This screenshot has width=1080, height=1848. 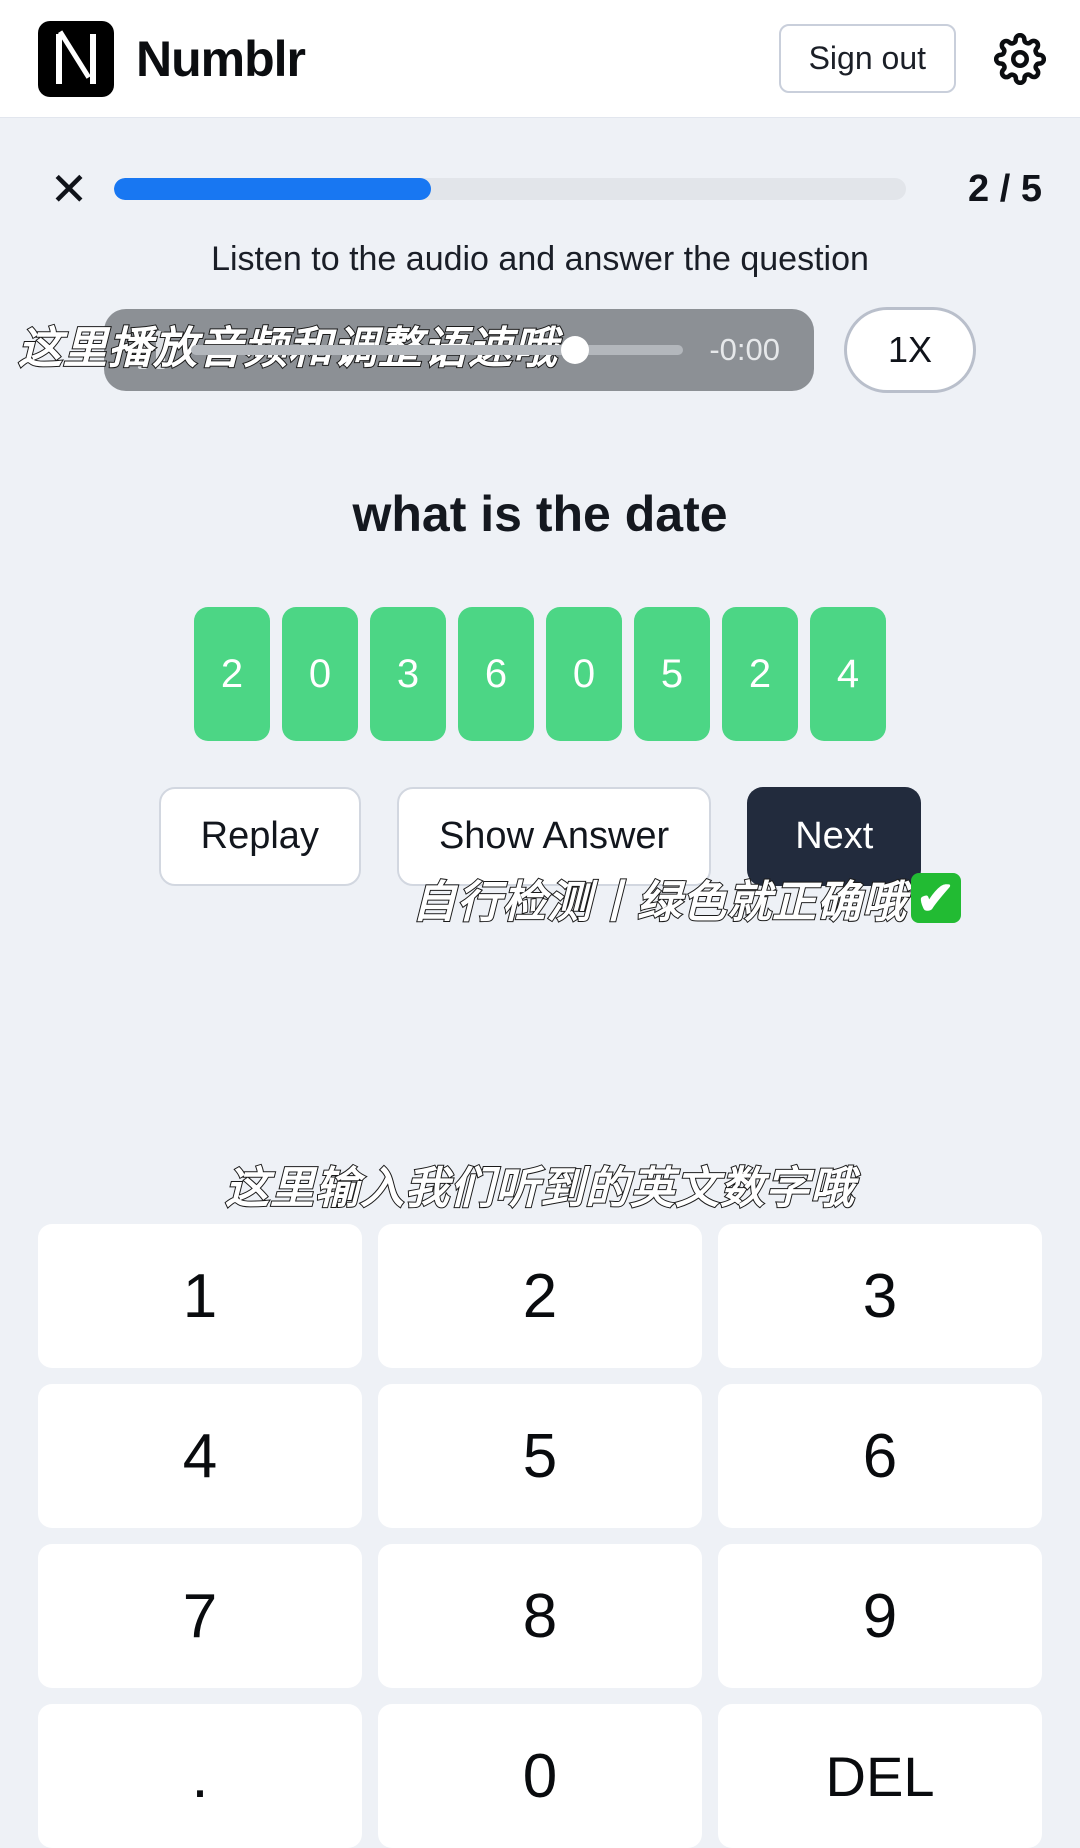 I want to click on seek-thumb, so click(x=575, y=350).